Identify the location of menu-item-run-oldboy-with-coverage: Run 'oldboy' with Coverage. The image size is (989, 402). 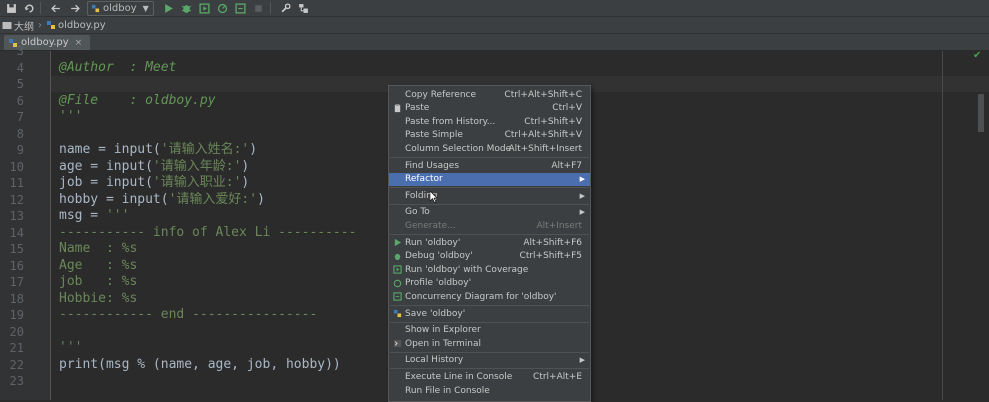
(489, 269).